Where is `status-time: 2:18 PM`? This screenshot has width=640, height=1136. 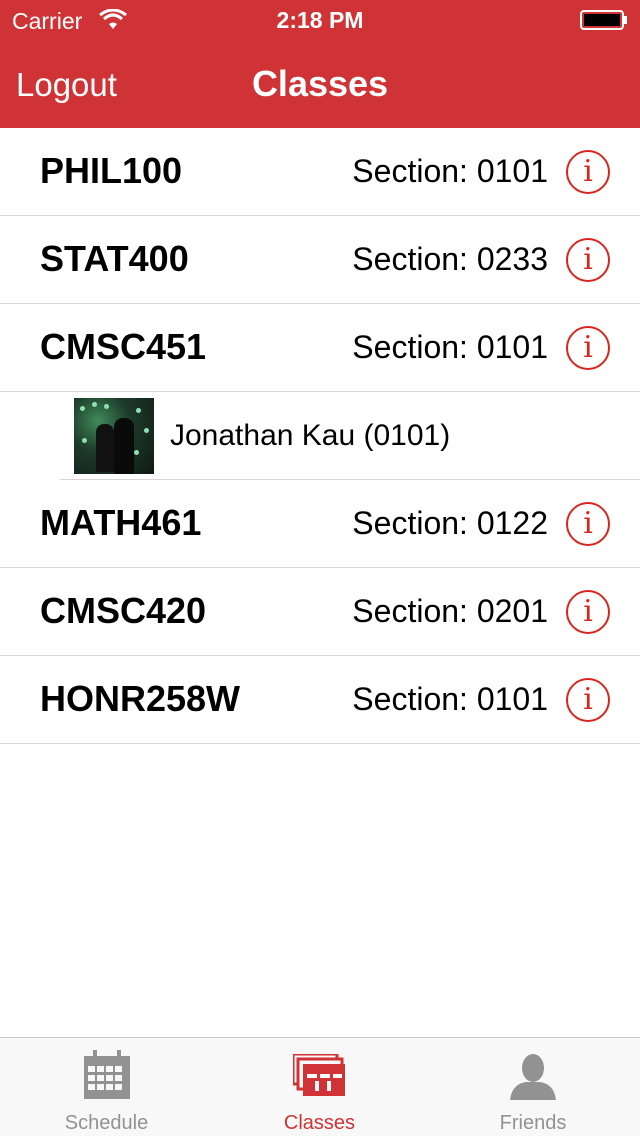
status-time: 2:18 PM is located at coordinates (320, 20).